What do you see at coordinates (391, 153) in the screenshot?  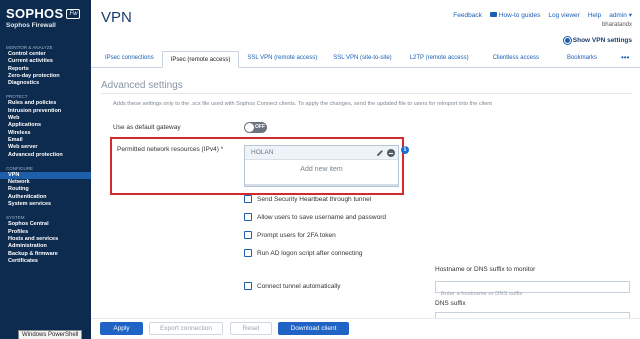 I see `remove-icon` at bounding box center [391, 153].